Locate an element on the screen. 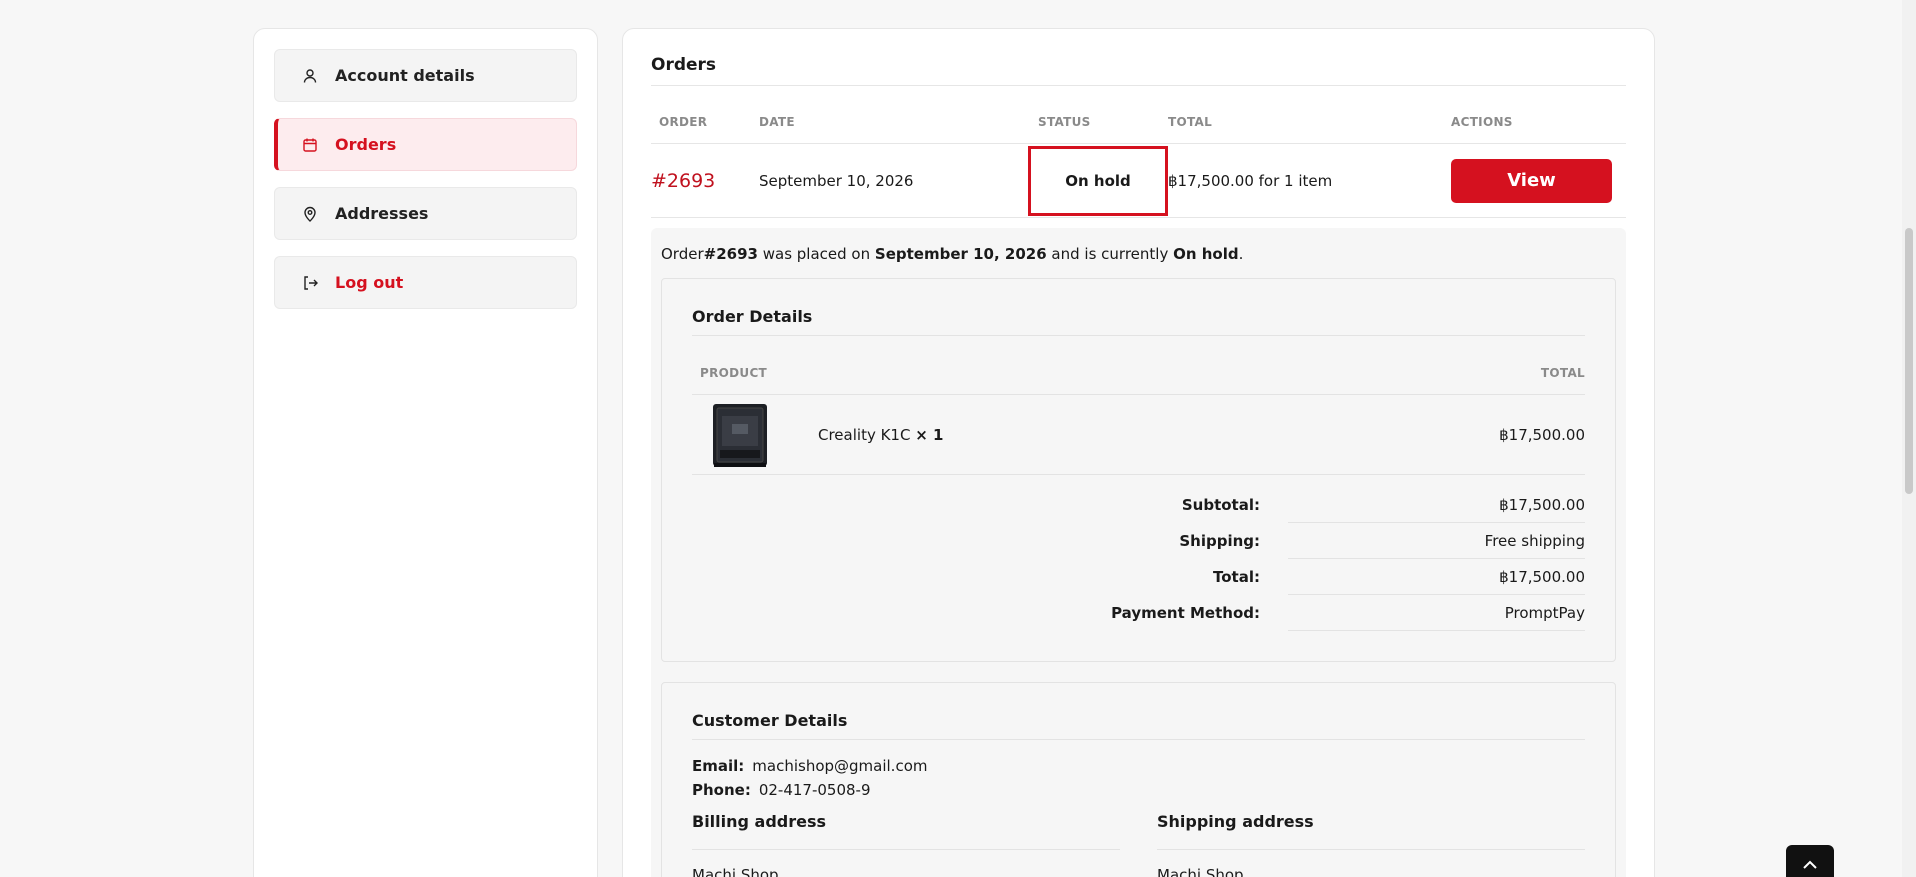  summary-order-number: #2693 is located at coordinates (730, 254).